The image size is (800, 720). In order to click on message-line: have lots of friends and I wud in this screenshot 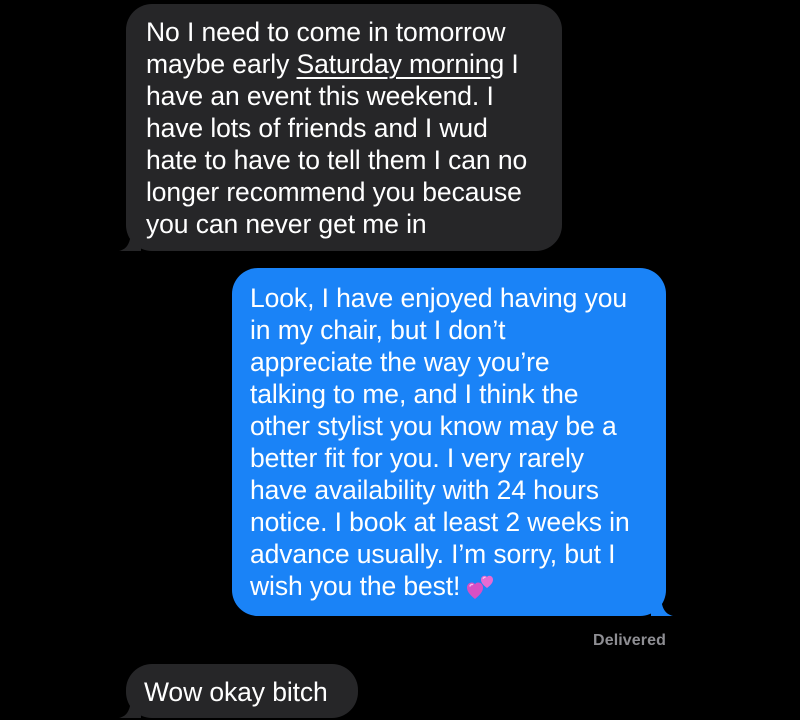, I will do `click(317, 128)`.